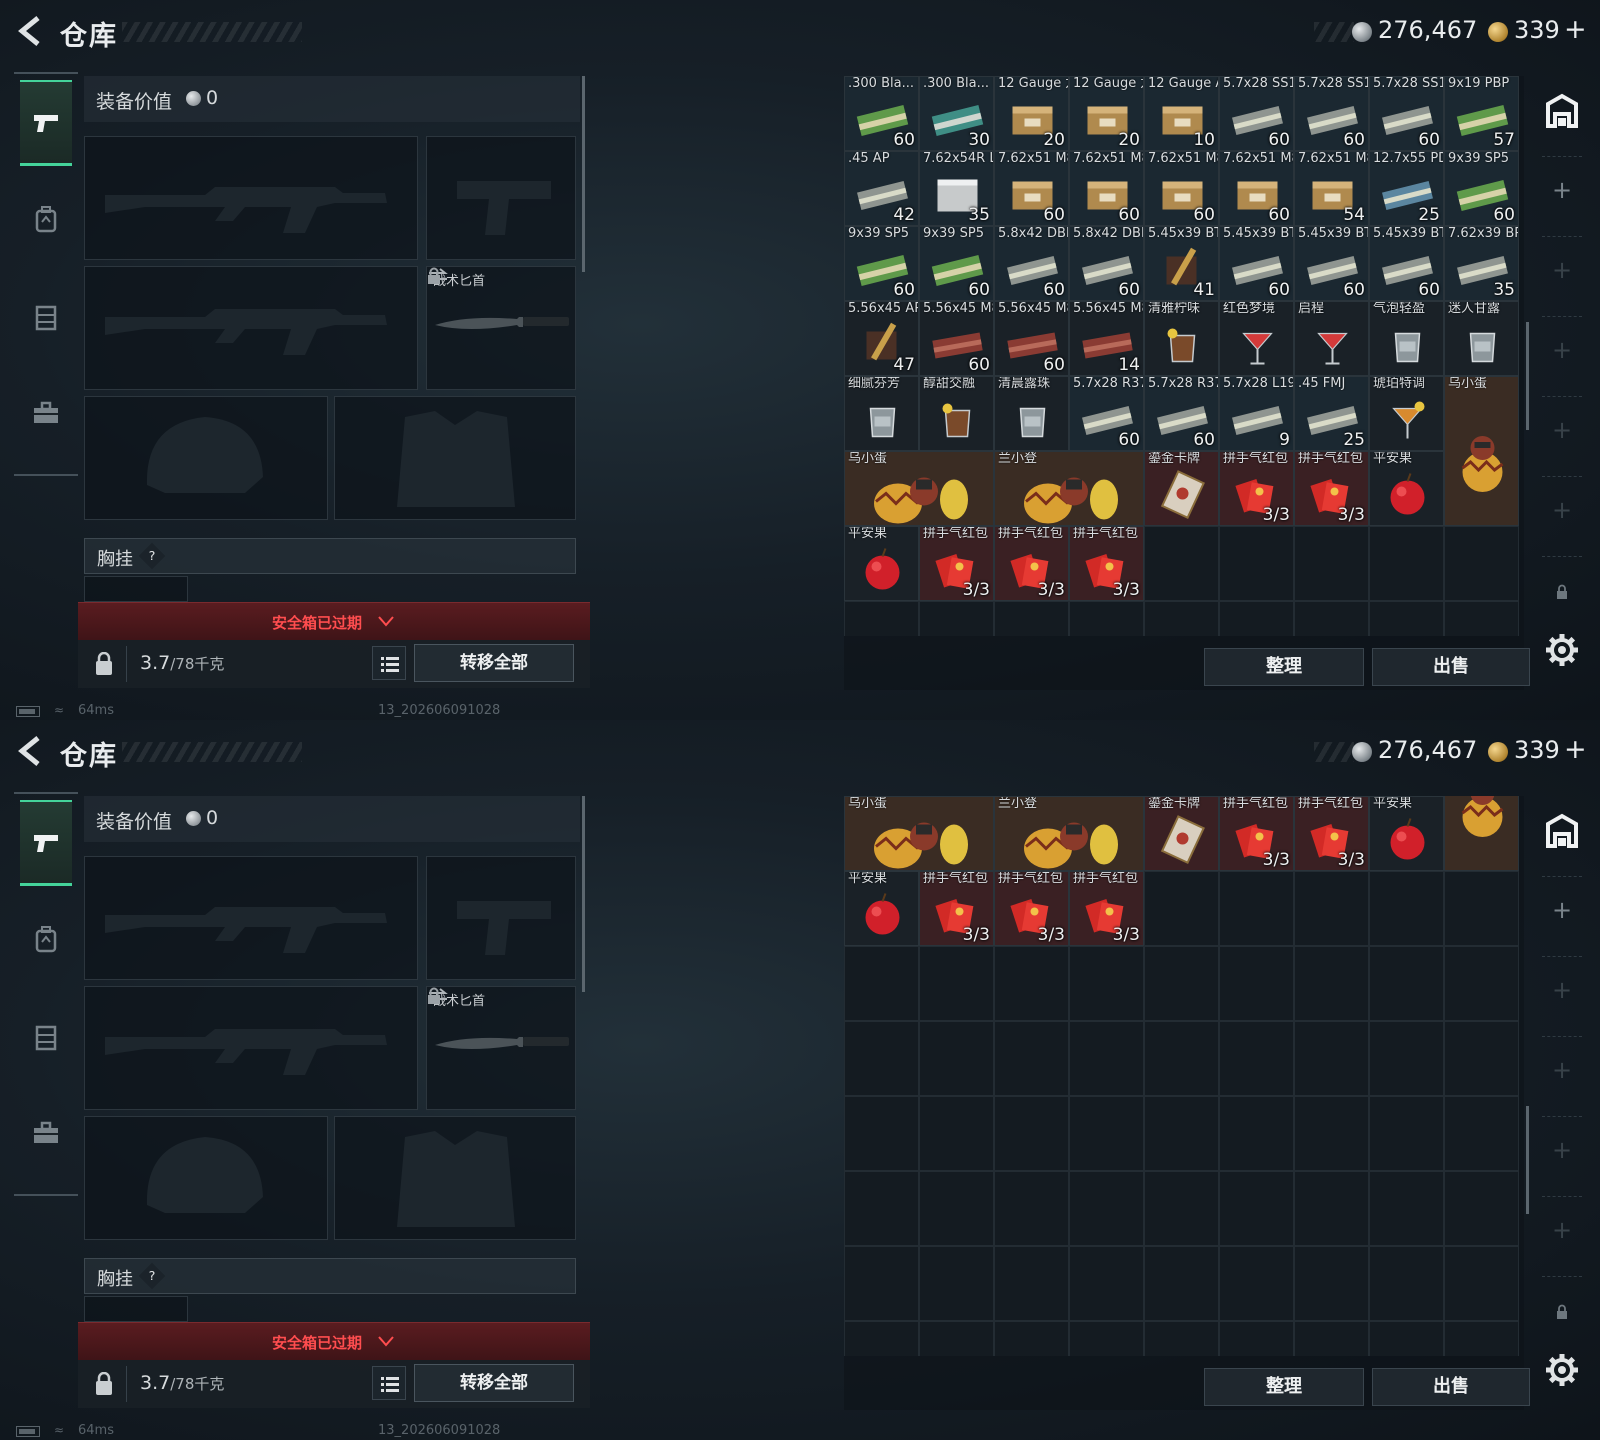 The width and height of the screenshot is (1600, 1440). What do you see at coordinates (251, 198) in the screenshot?
I see `primary-weapon-slot` at bounding box center [251, 198].